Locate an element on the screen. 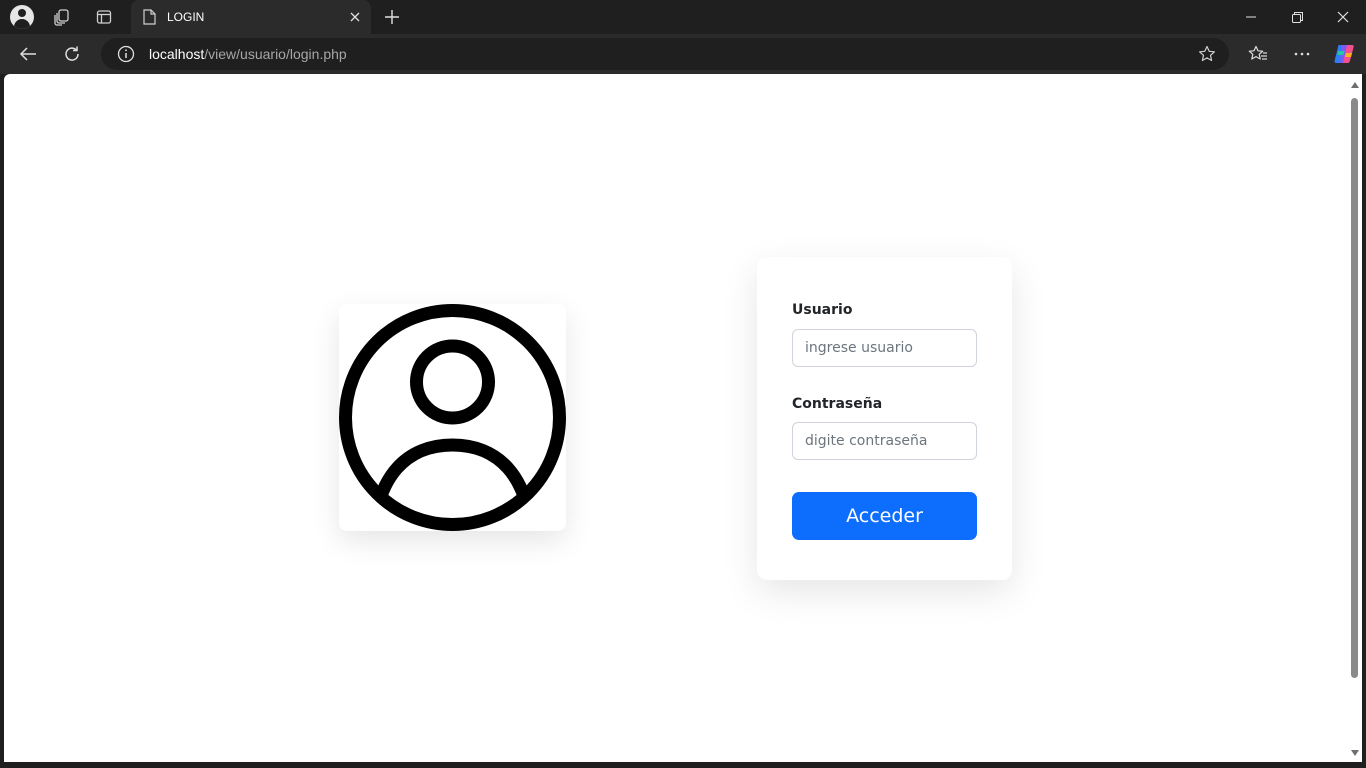  back-arrow-icon is located at coordinates (27, 54).